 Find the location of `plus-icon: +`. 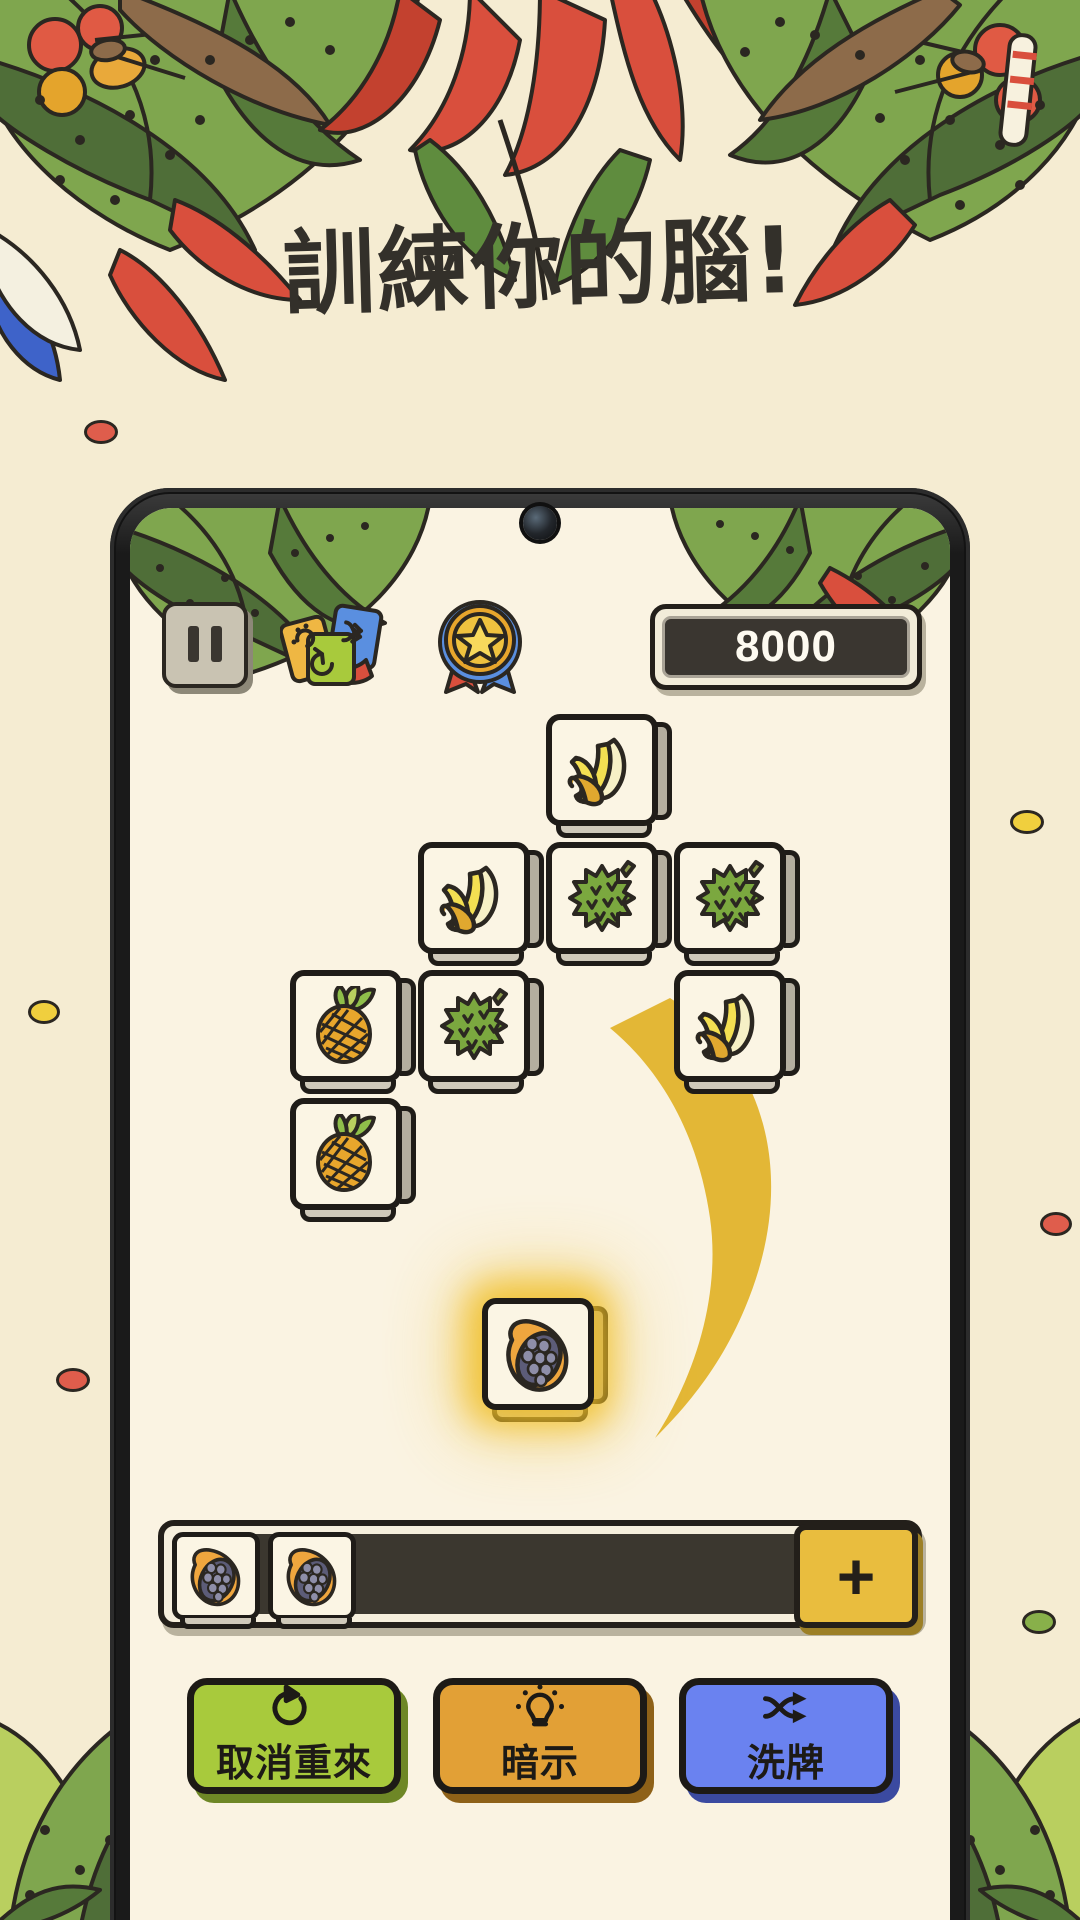

plus-icon: + is located at coordinates (856, 1575).